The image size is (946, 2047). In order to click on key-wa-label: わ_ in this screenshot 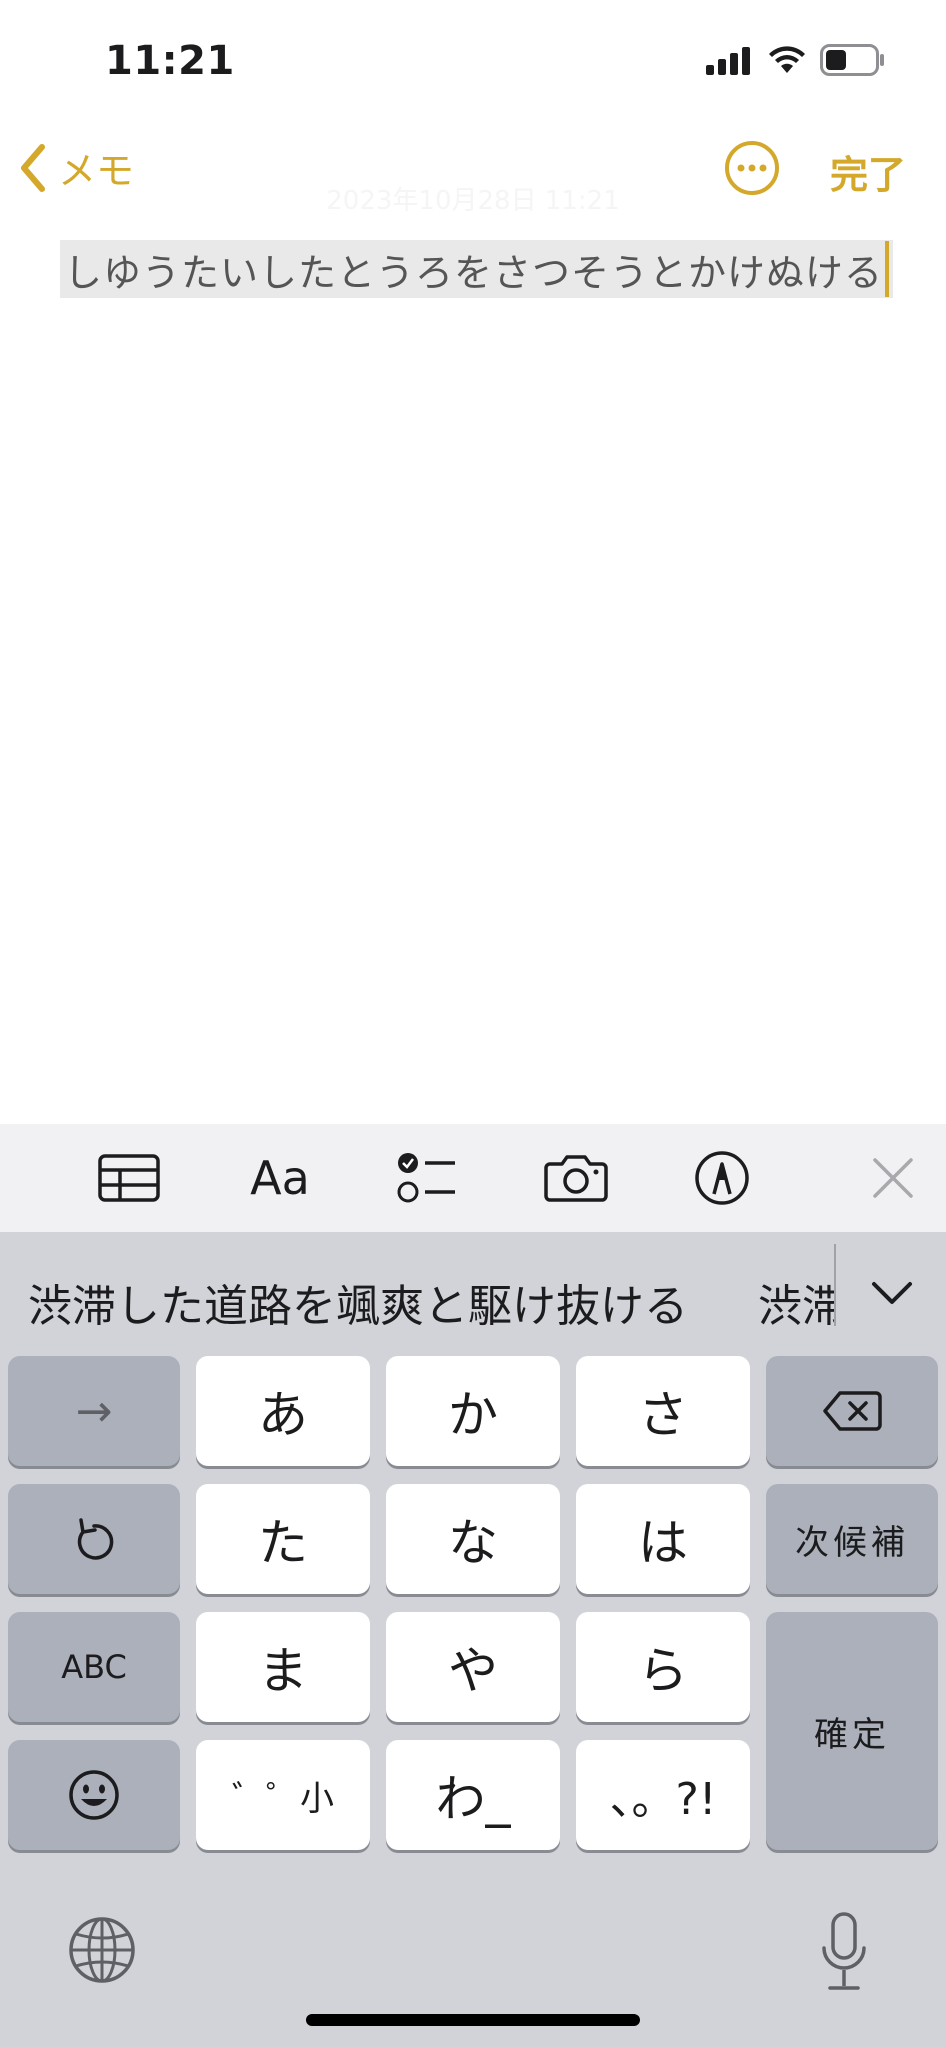, I will do `click(473, 1799)`.